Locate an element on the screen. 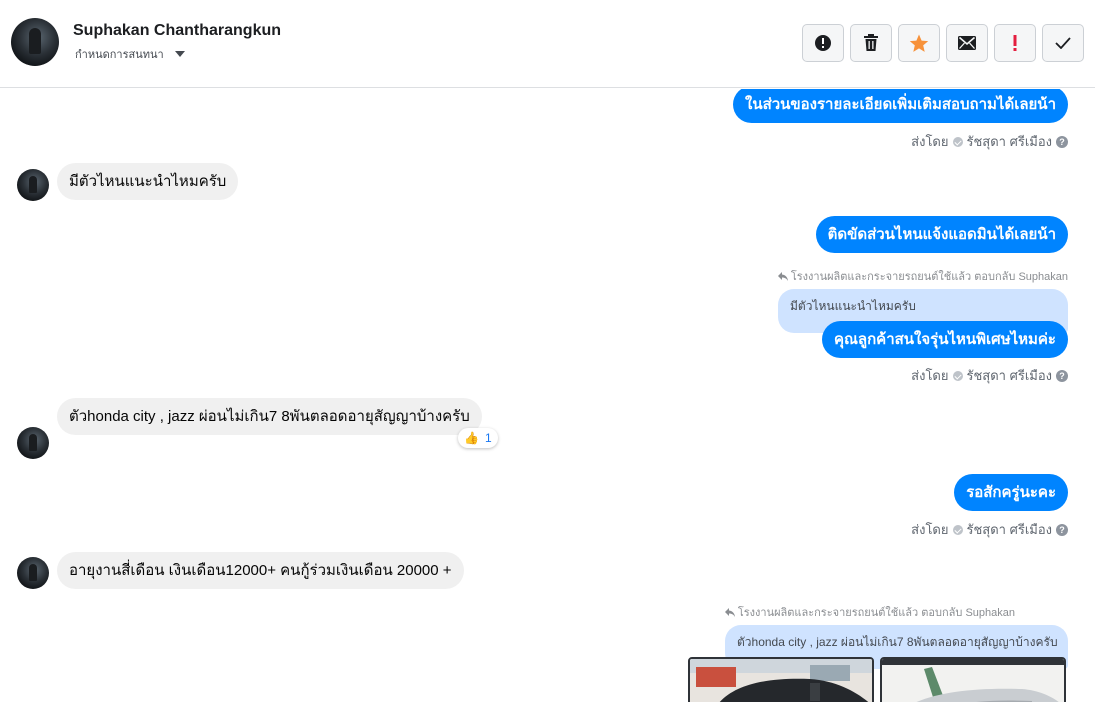 This screenshot has height=702, width=1095. contact-avatar is located at coordinates (35, 42).